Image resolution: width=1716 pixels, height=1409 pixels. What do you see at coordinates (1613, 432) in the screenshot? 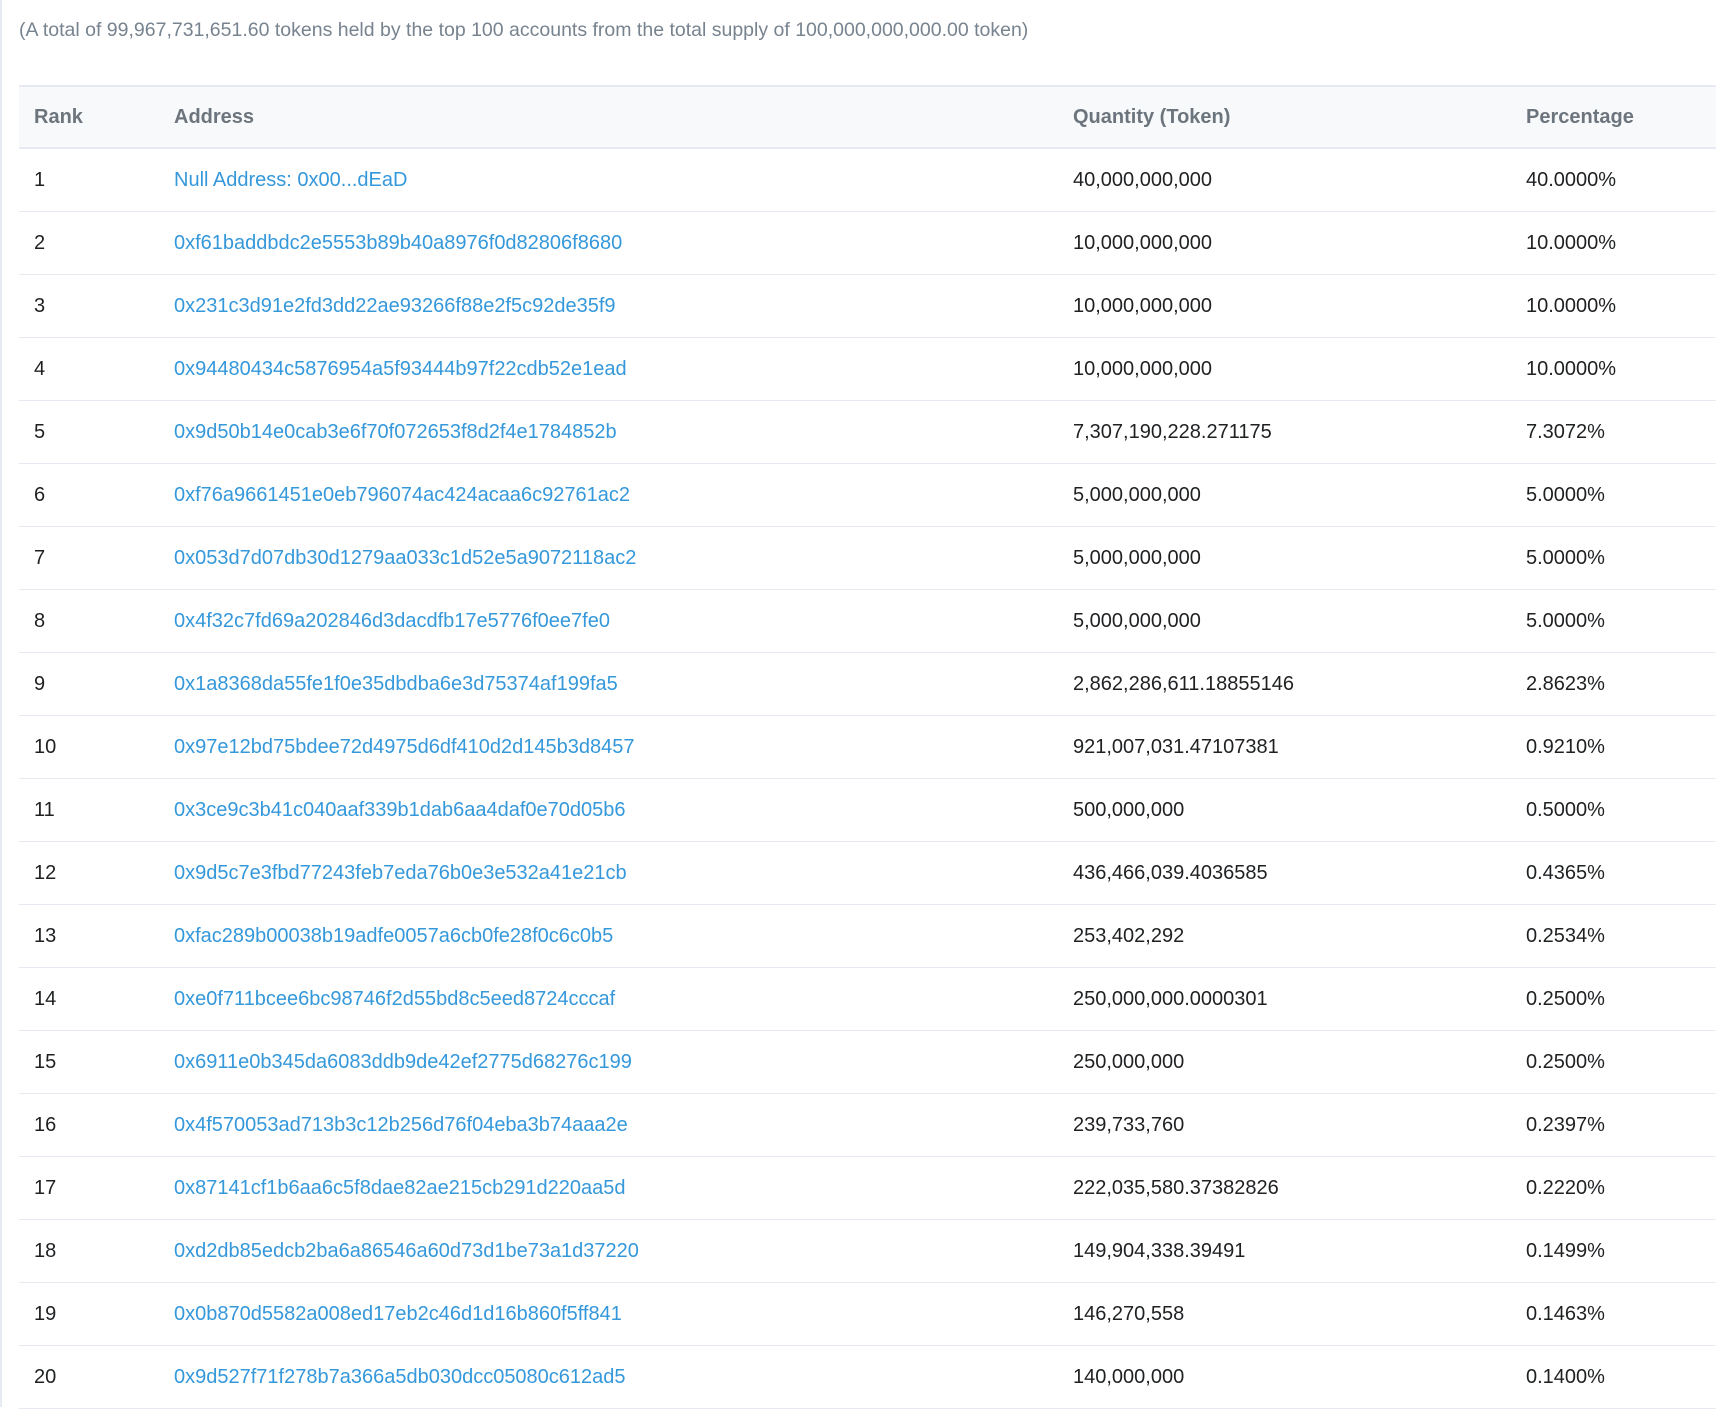
I see `percentage-cell: 7.3072%` at bounding box center [1613, 432].